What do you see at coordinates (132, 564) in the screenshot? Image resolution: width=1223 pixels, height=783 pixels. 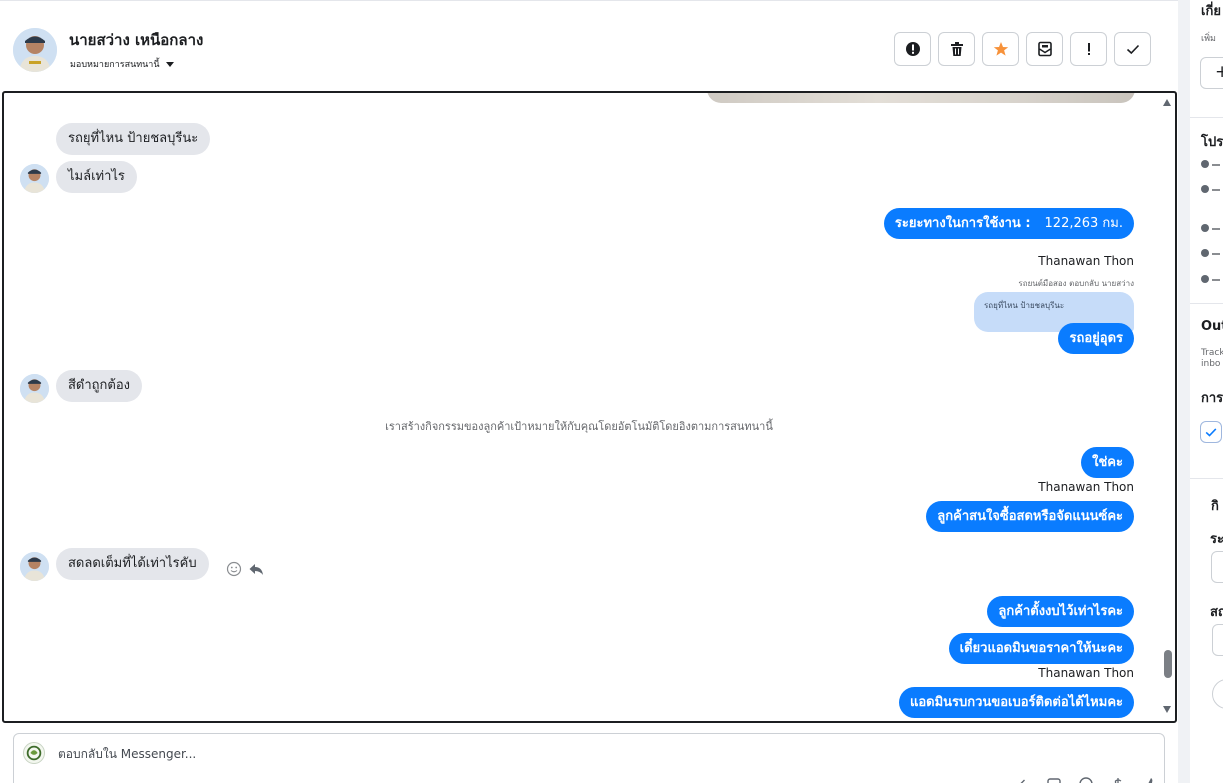 I see `incoming-message: สดลดเต็มที่ได้เท่าไรคับ` at bounding box center [132, 564].